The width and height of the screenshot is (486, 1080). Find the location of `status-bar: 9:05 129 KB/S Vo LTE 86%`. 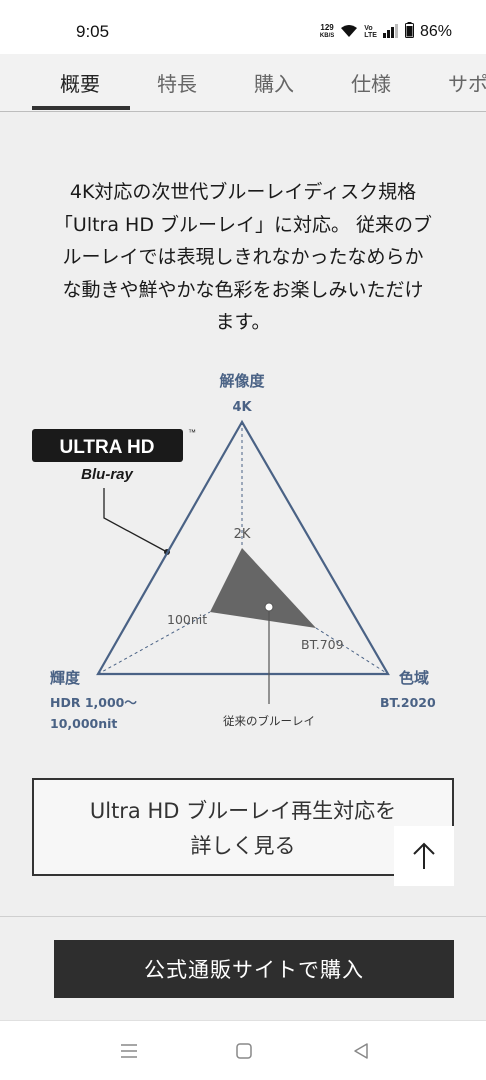

status-bar: 9:05 129 KB/S Vo LTE 86% is located at coordinates (243, 27).